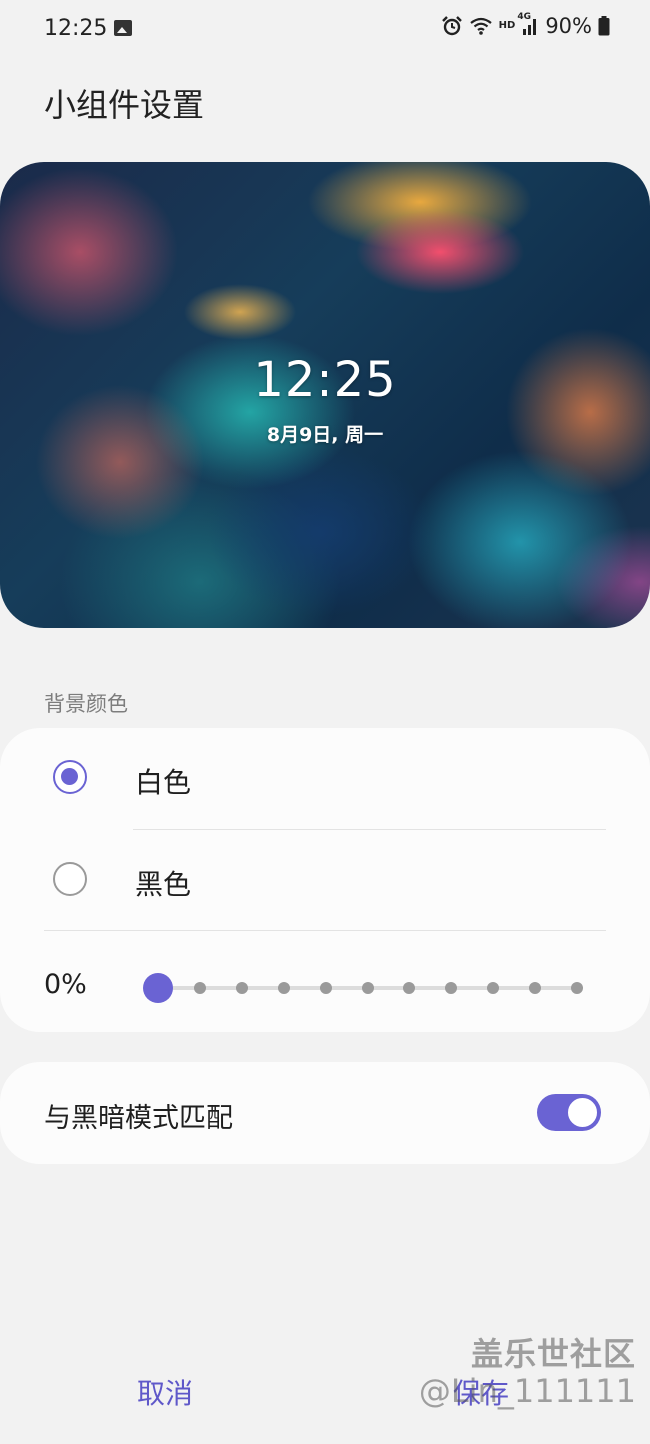  I want to click on slider-thumb, so click(158, 988).